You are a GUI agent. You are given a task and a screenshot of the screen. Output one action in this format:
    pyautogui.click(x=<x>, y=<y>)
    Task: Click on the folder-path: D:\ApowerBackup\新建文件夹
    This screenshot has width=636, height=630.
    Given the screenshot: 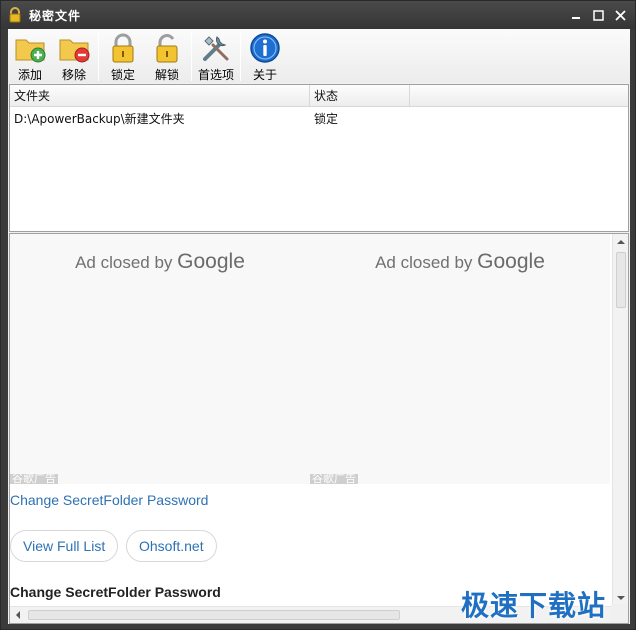 What is the action you would take?
    pyautogui.click(x=99, y=119)
    